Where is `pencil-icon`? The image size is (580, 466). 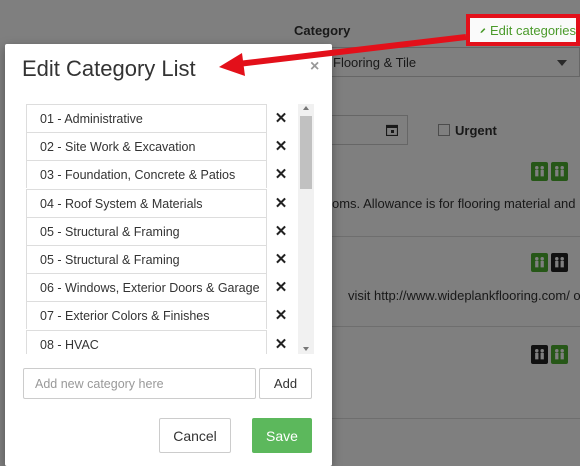 pencil-icon is located at coordinates (483, 30).